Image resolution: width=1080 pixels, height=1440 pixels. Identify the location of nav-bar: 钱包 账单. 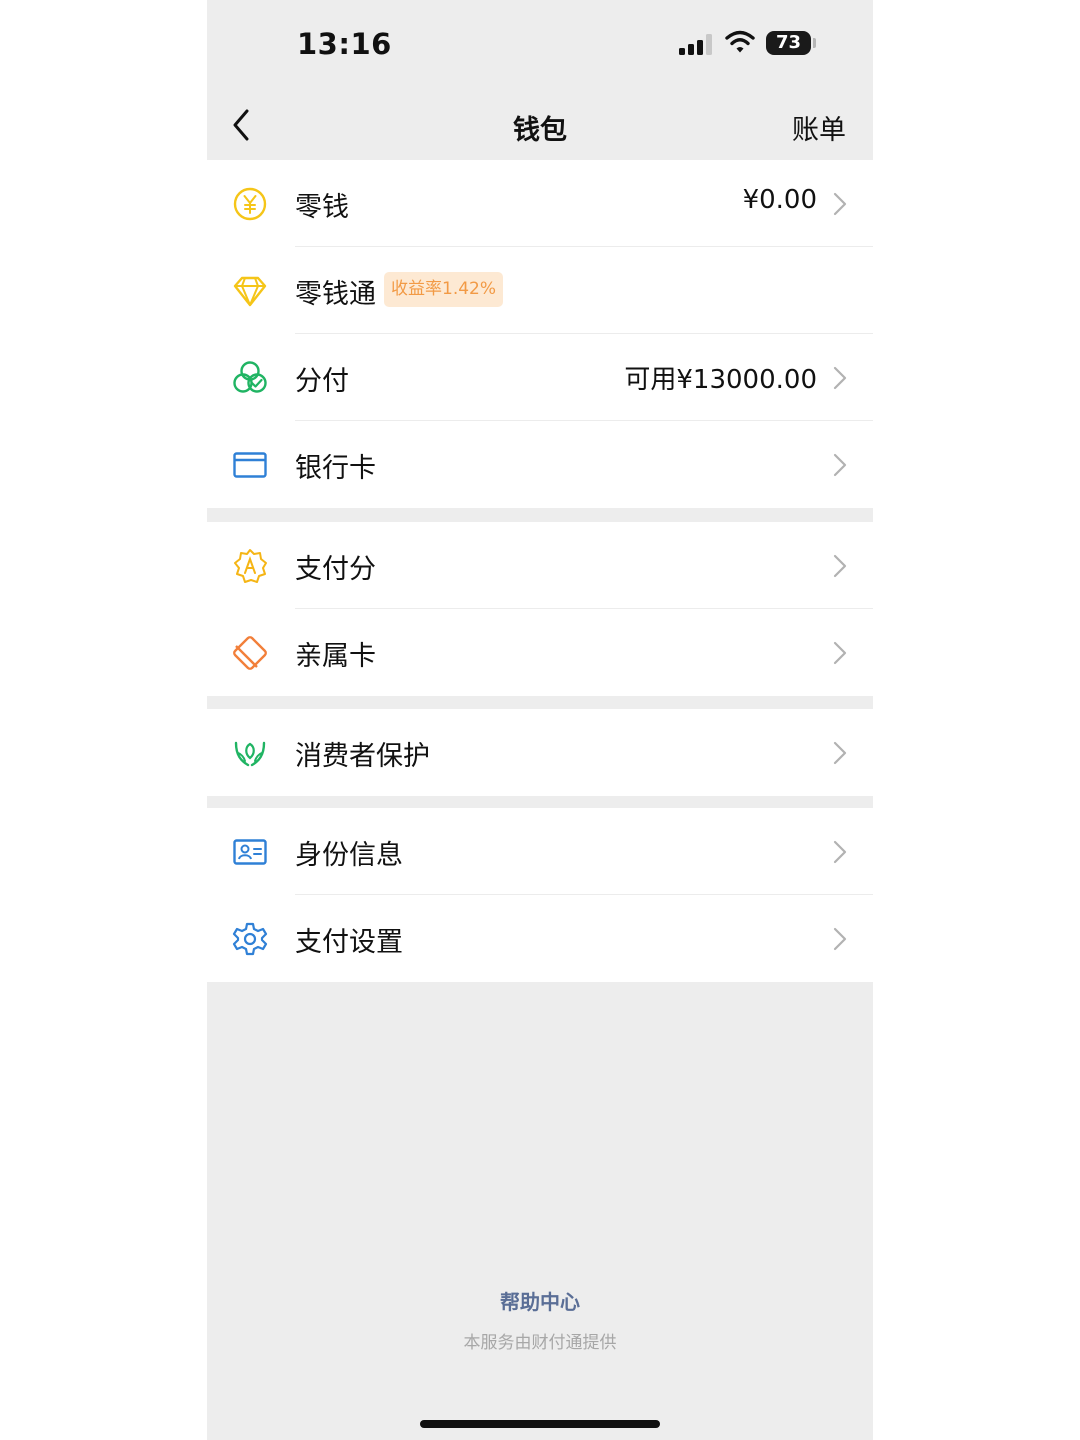
(540, 125).